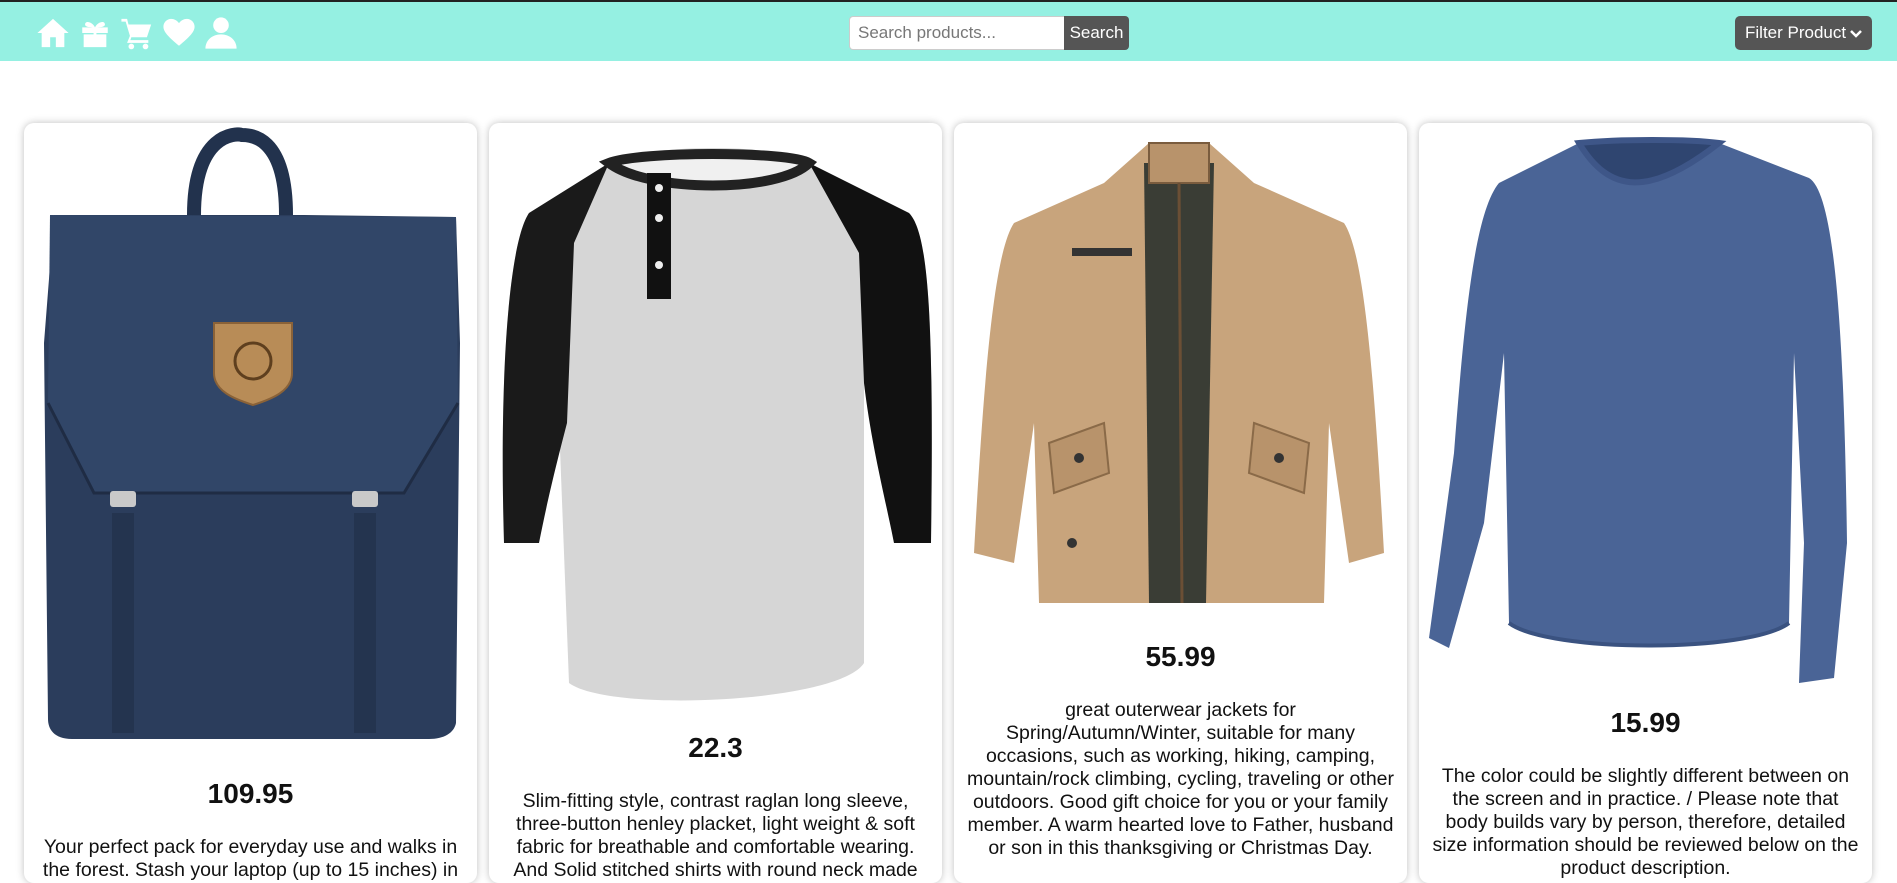  What do you see at coordinates (956, 33) in the screenshot?
I see `search-input` at bounding box center [956, 33].